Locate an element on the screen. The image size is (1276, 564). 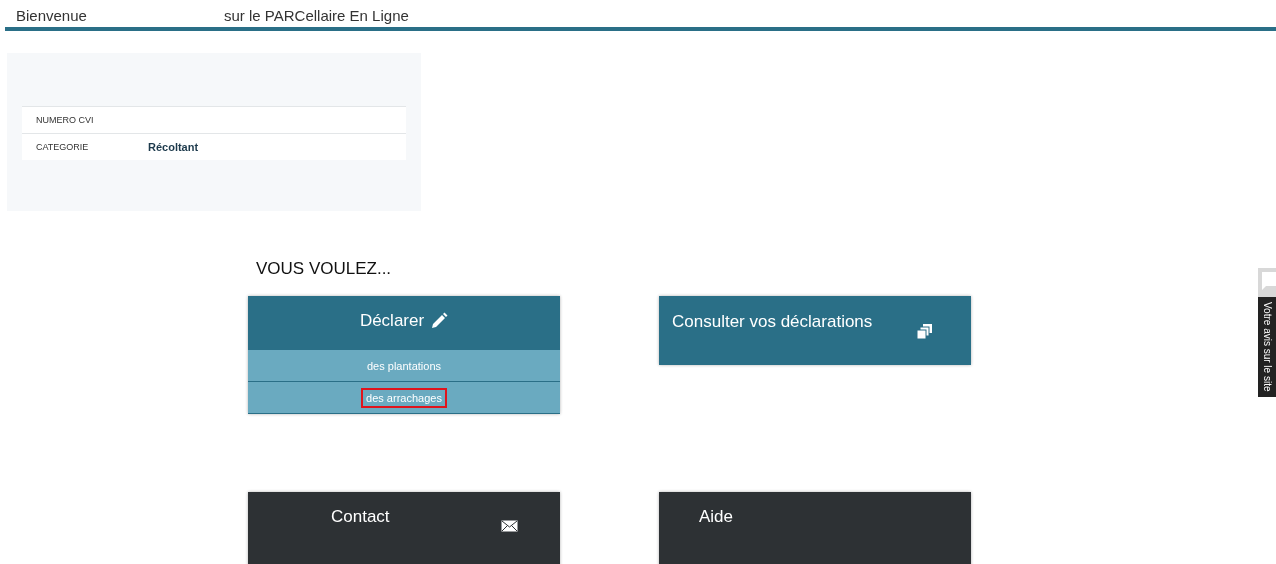
consult-card: Consulter vos déclarations is located at coordinates (815, 330).